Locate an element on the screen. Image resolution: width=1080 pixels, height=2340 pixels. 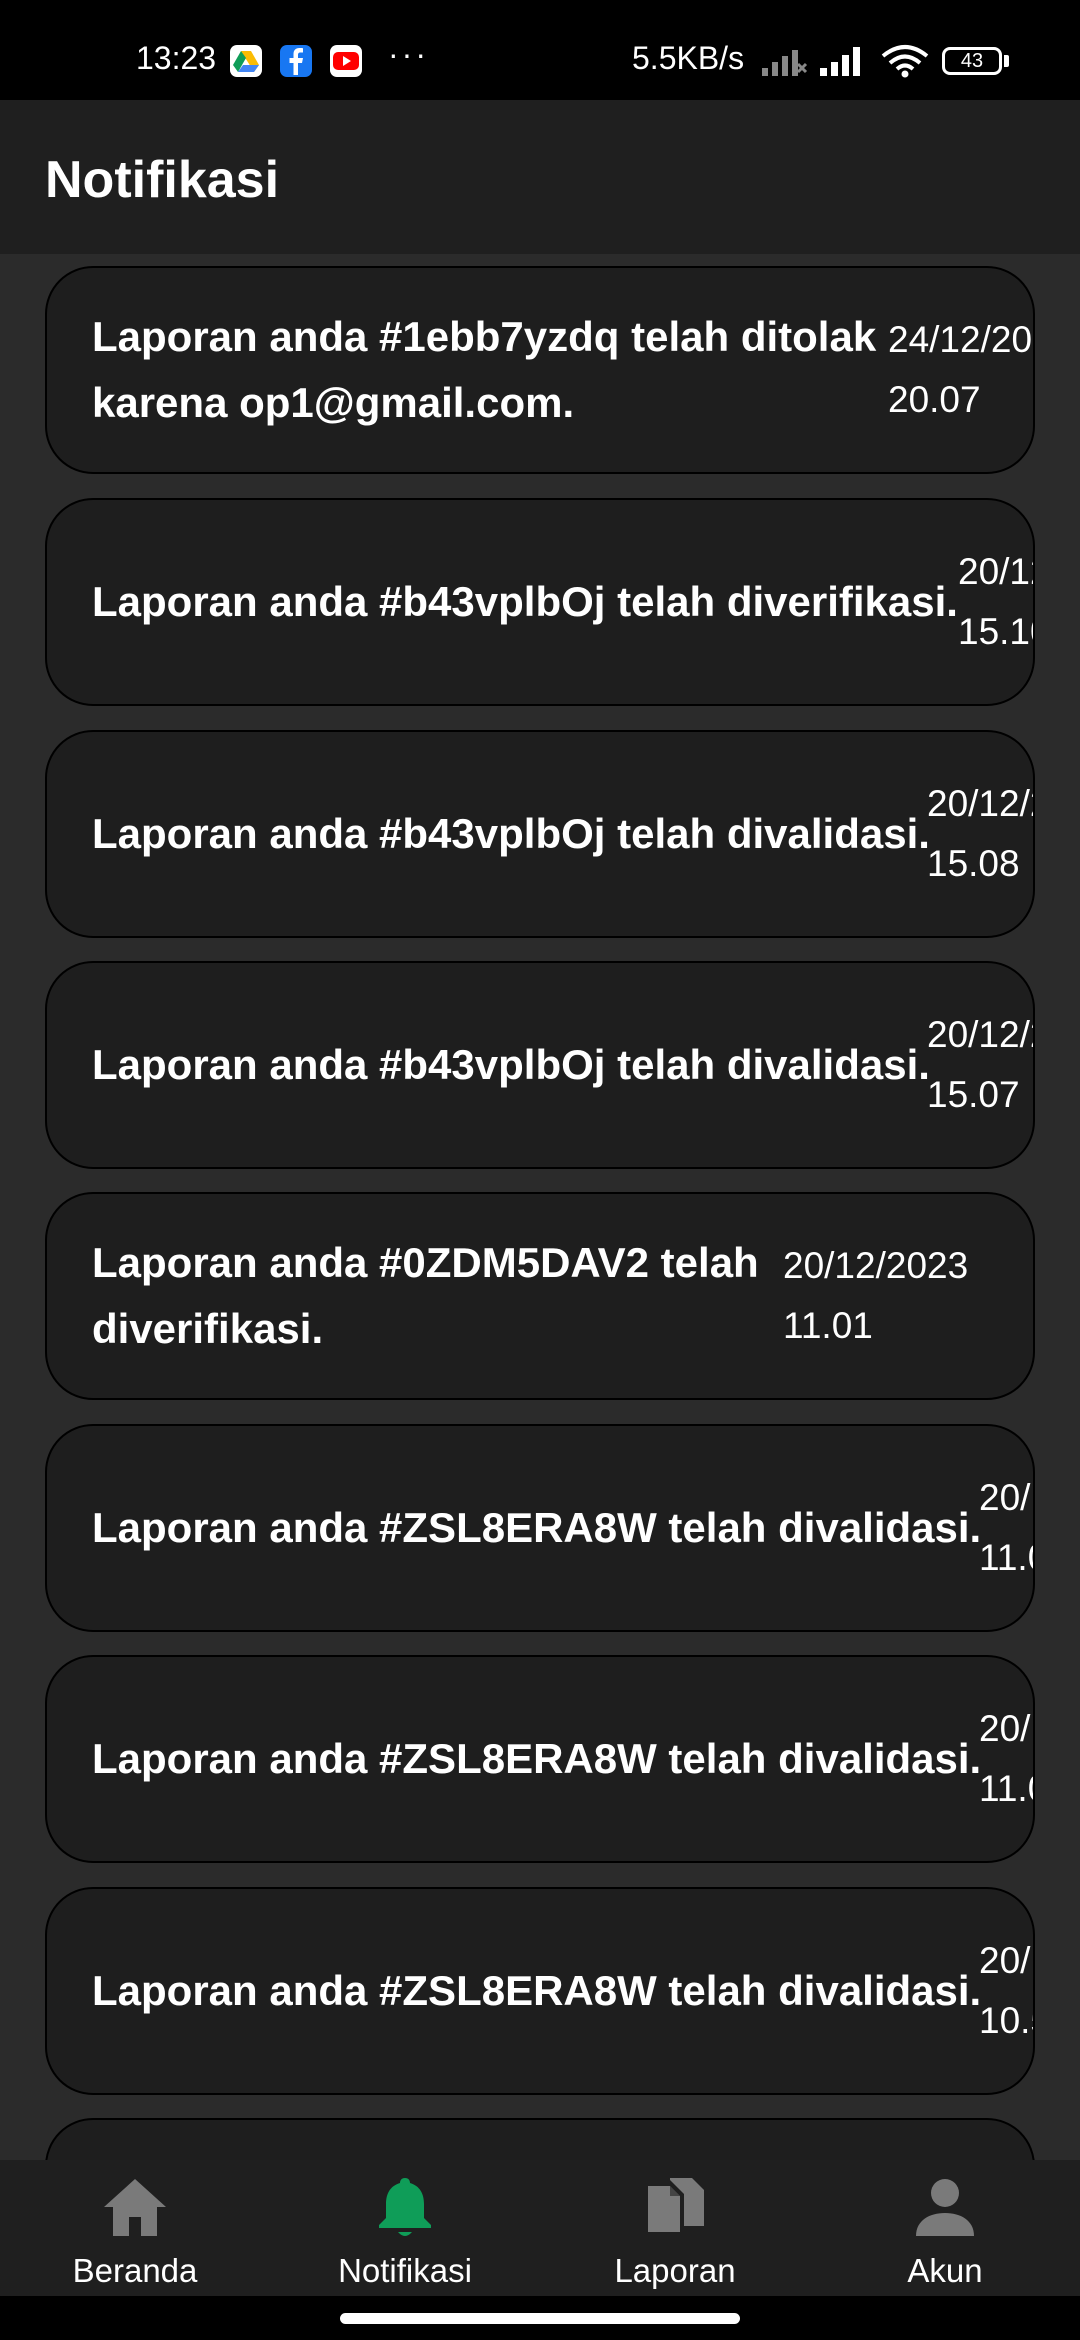
battery-tip is located at coordinates (1006, 61).